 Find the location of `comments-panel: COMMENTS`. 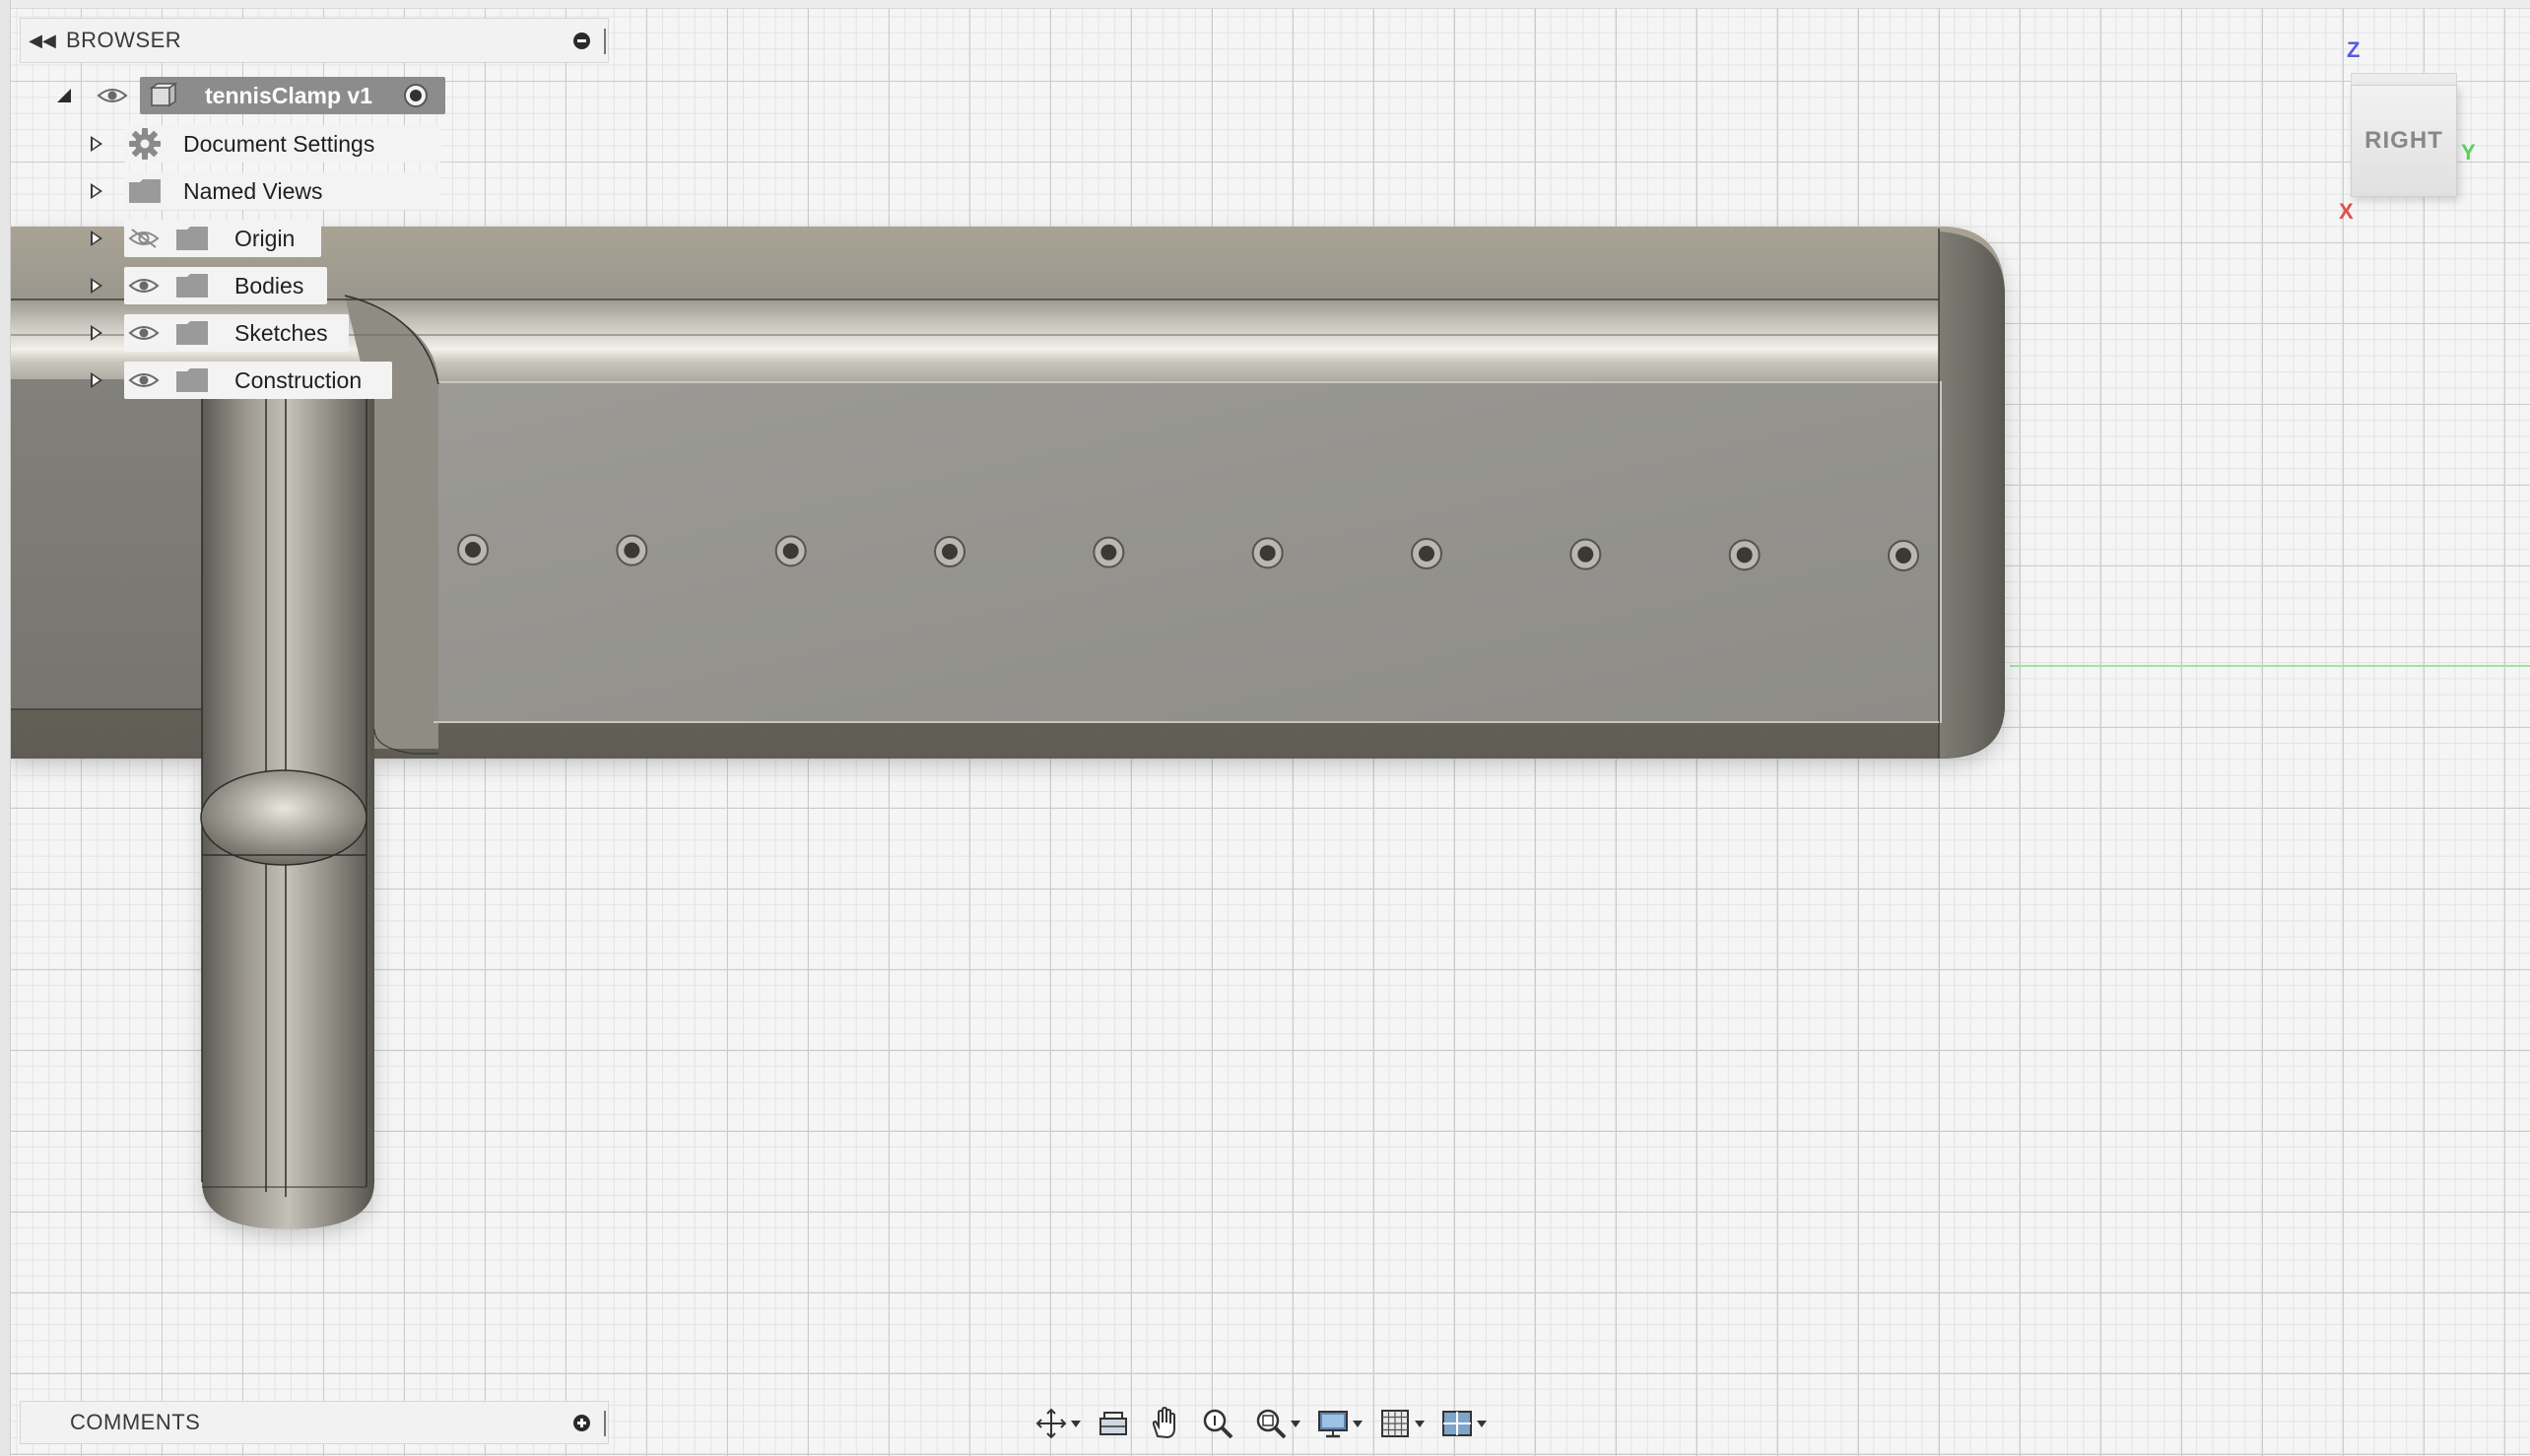

comments-panel: COMMENTS is located at coordinates (314, 1422).